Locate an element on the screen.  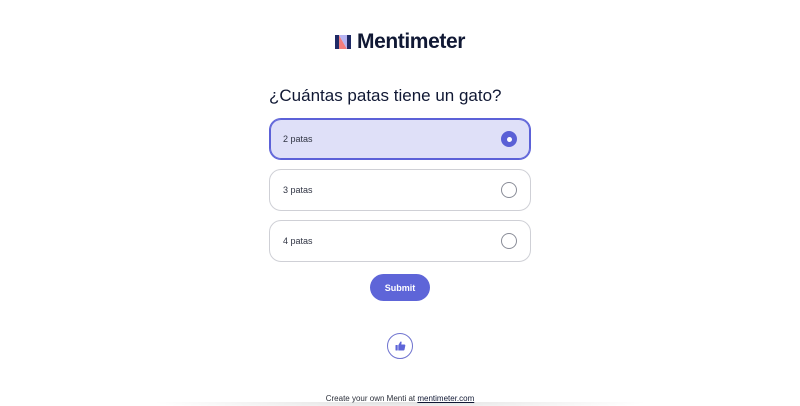
answer-options: 2 patas 3 patas 4 patas is located at coordinates (400, 194).